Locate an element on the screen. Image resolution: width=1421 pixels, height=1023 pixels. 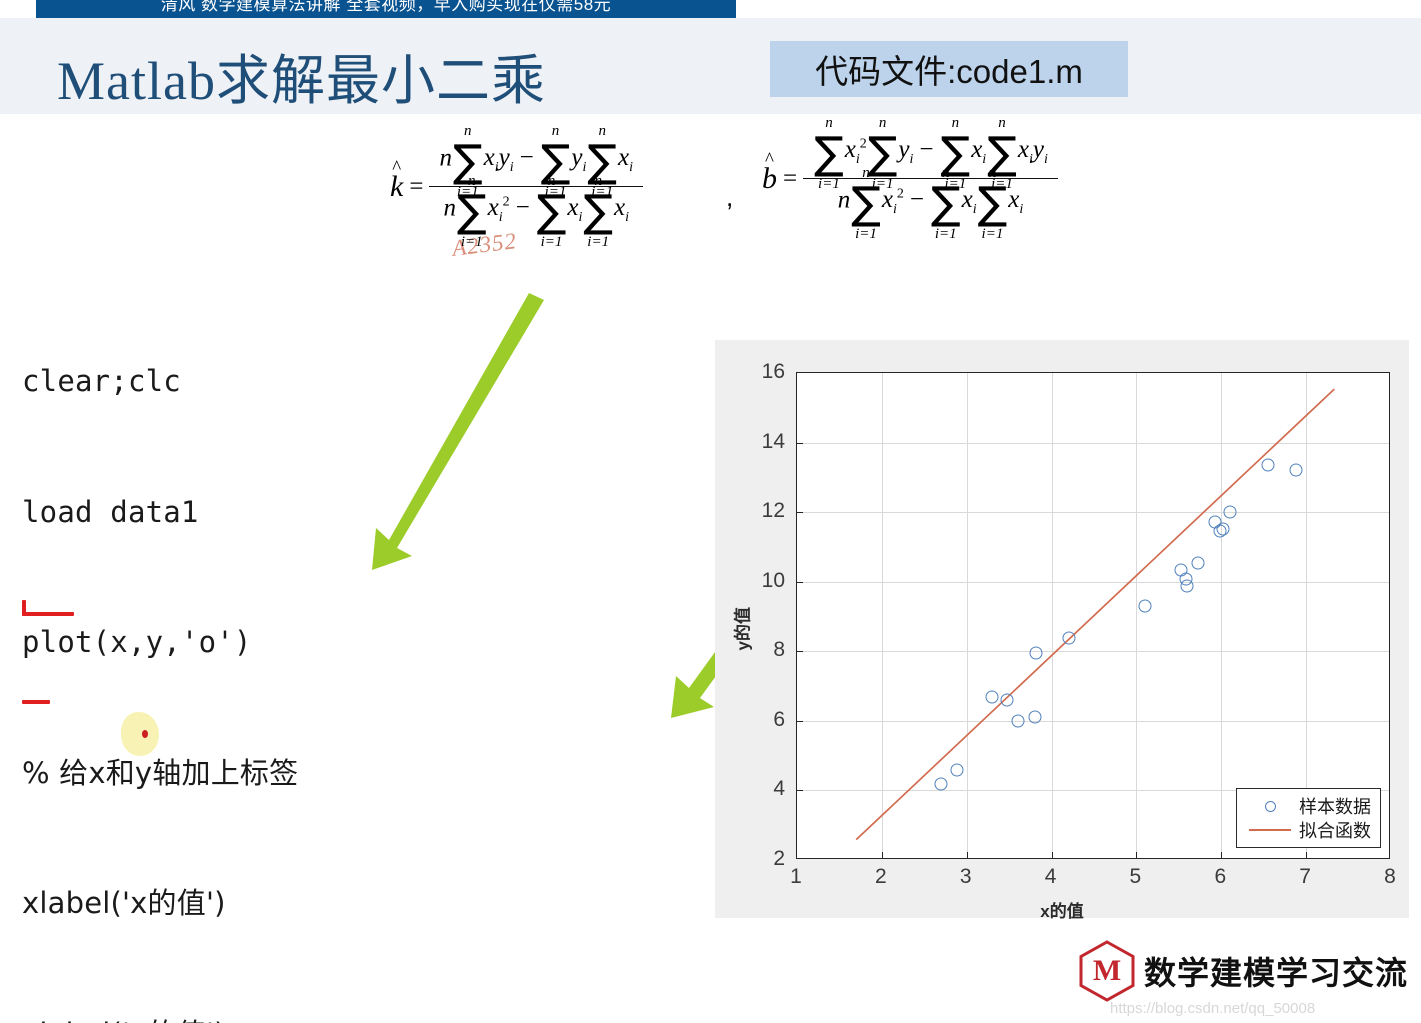
formula-k-denominator: n n ∑ i=1 xi2− n ∑ i=1 xi n ∑ i=1 xi is located at coordinates (536, 211).